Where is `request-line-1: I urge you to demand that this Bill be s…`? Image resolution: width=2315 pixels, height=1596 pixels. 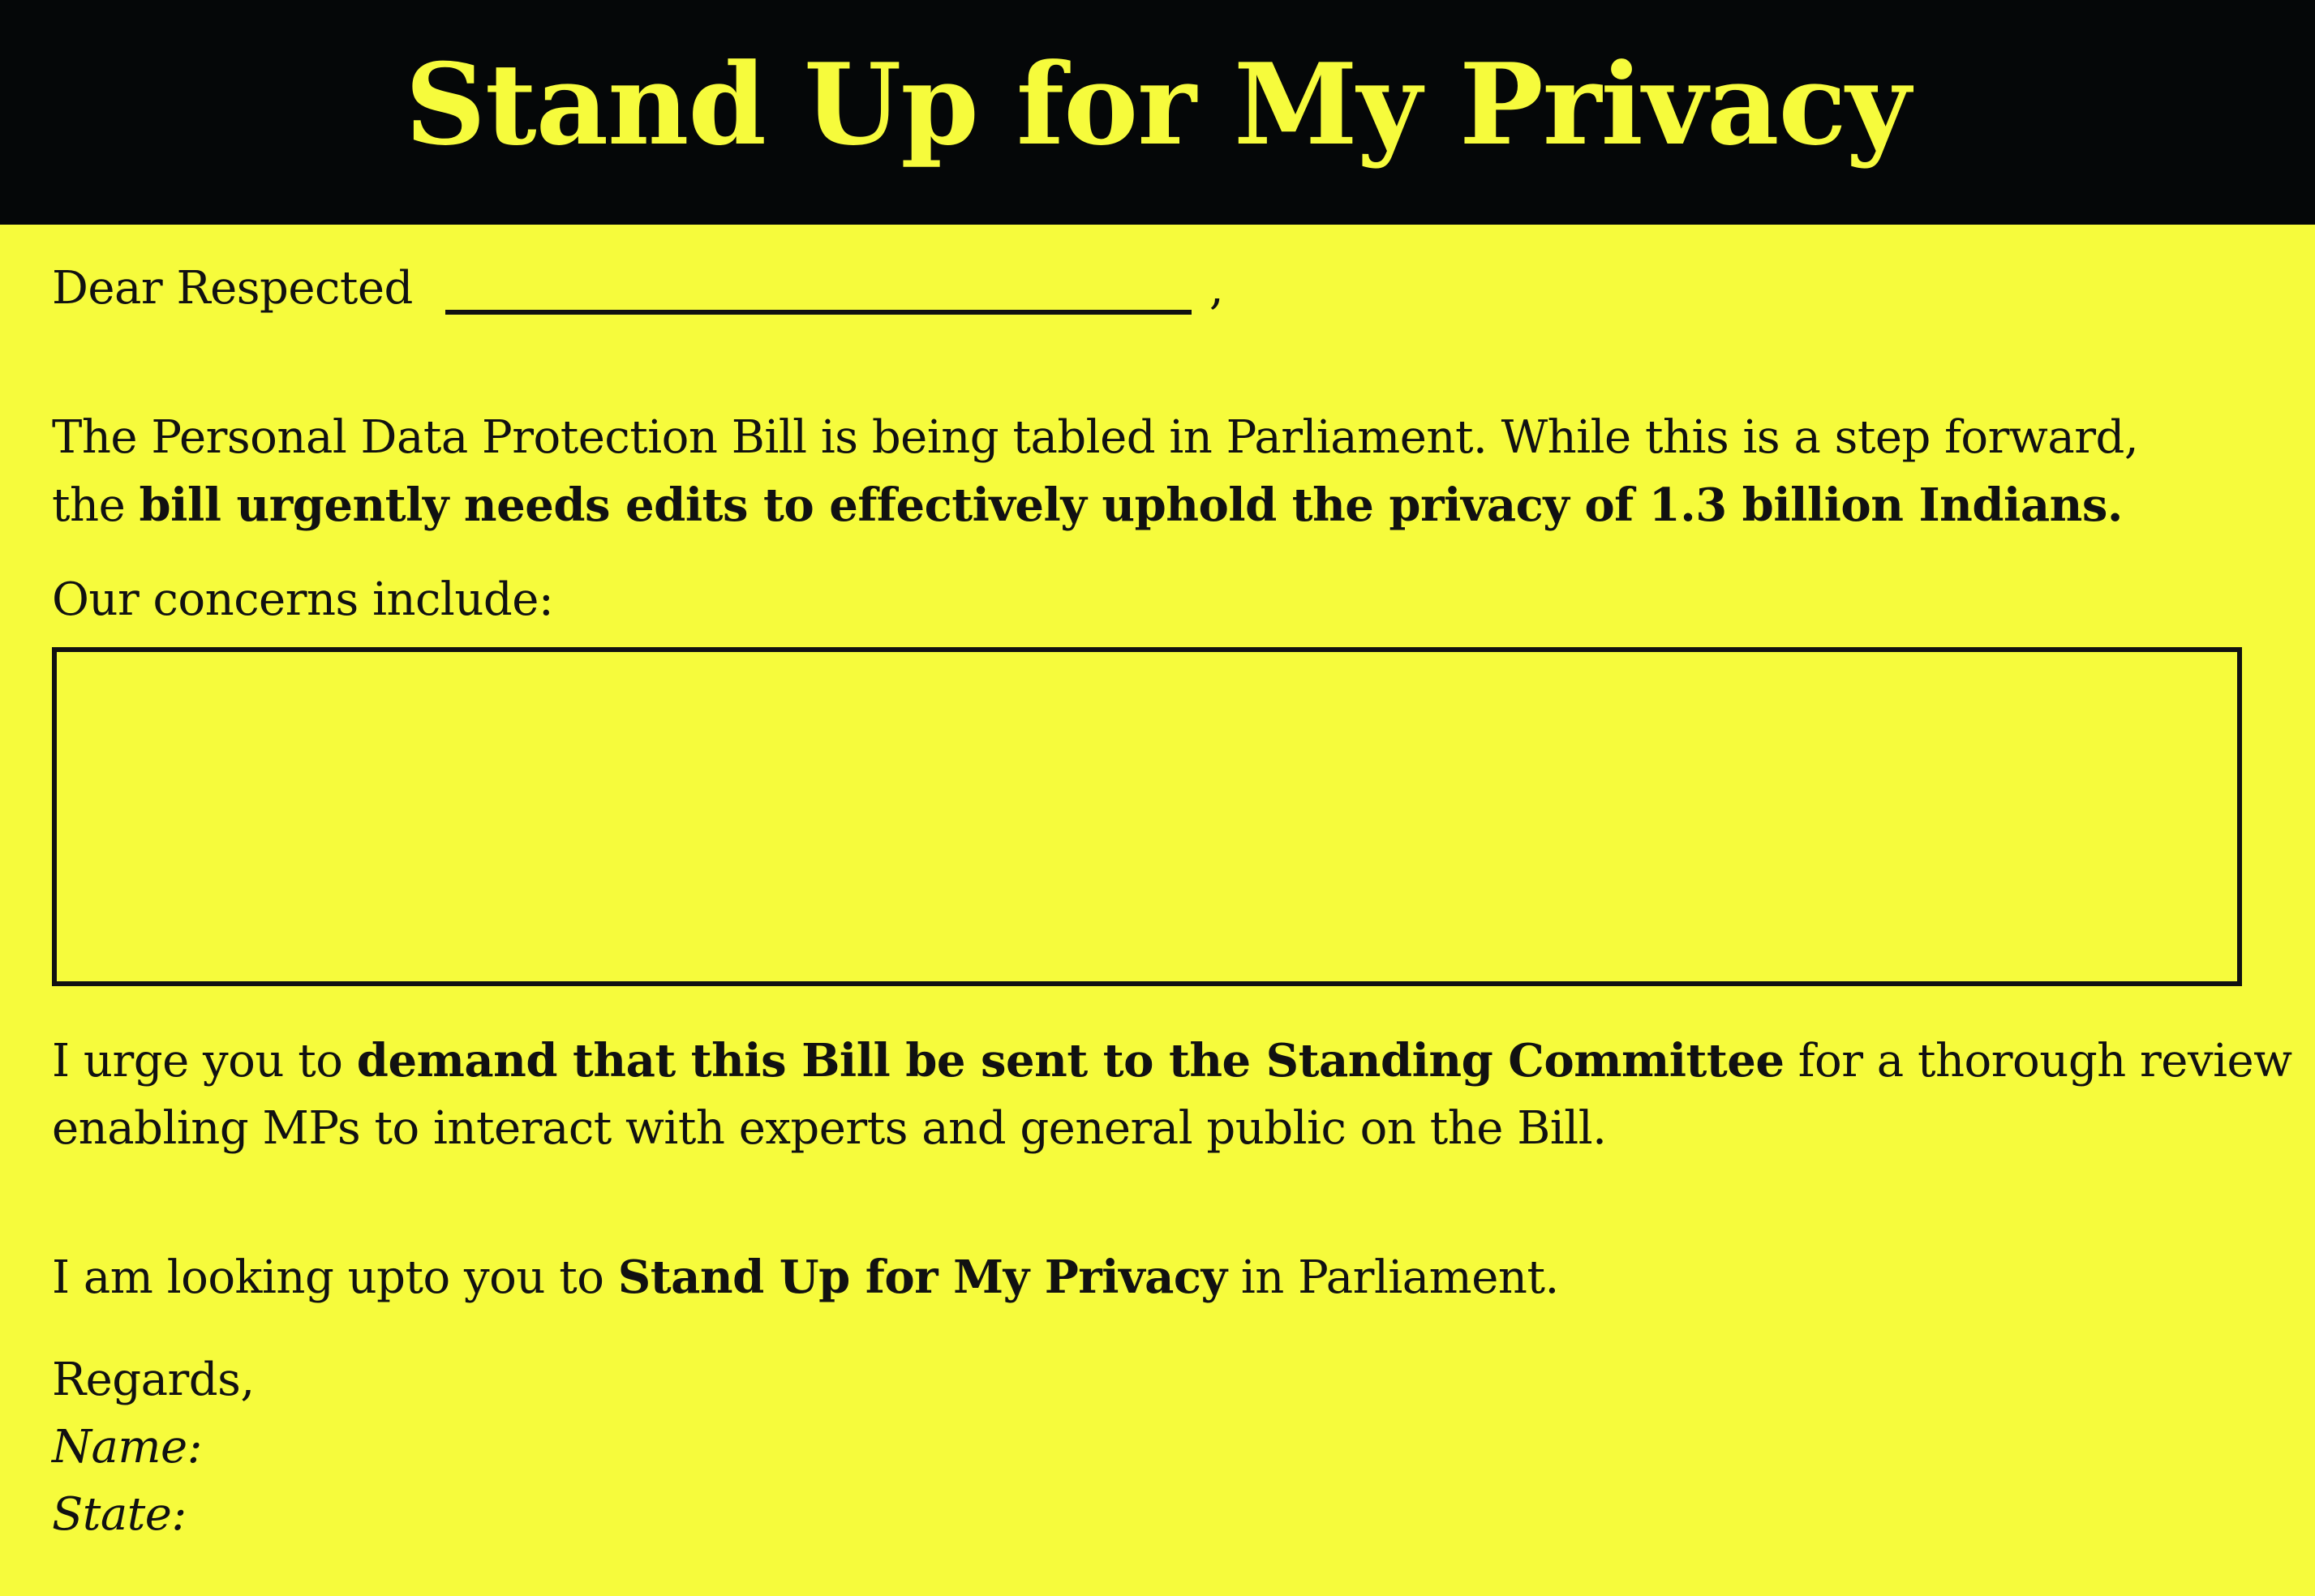 request-line-1: I urge you to demand that this Bill be s… is located at coordinates (1172, 1061).